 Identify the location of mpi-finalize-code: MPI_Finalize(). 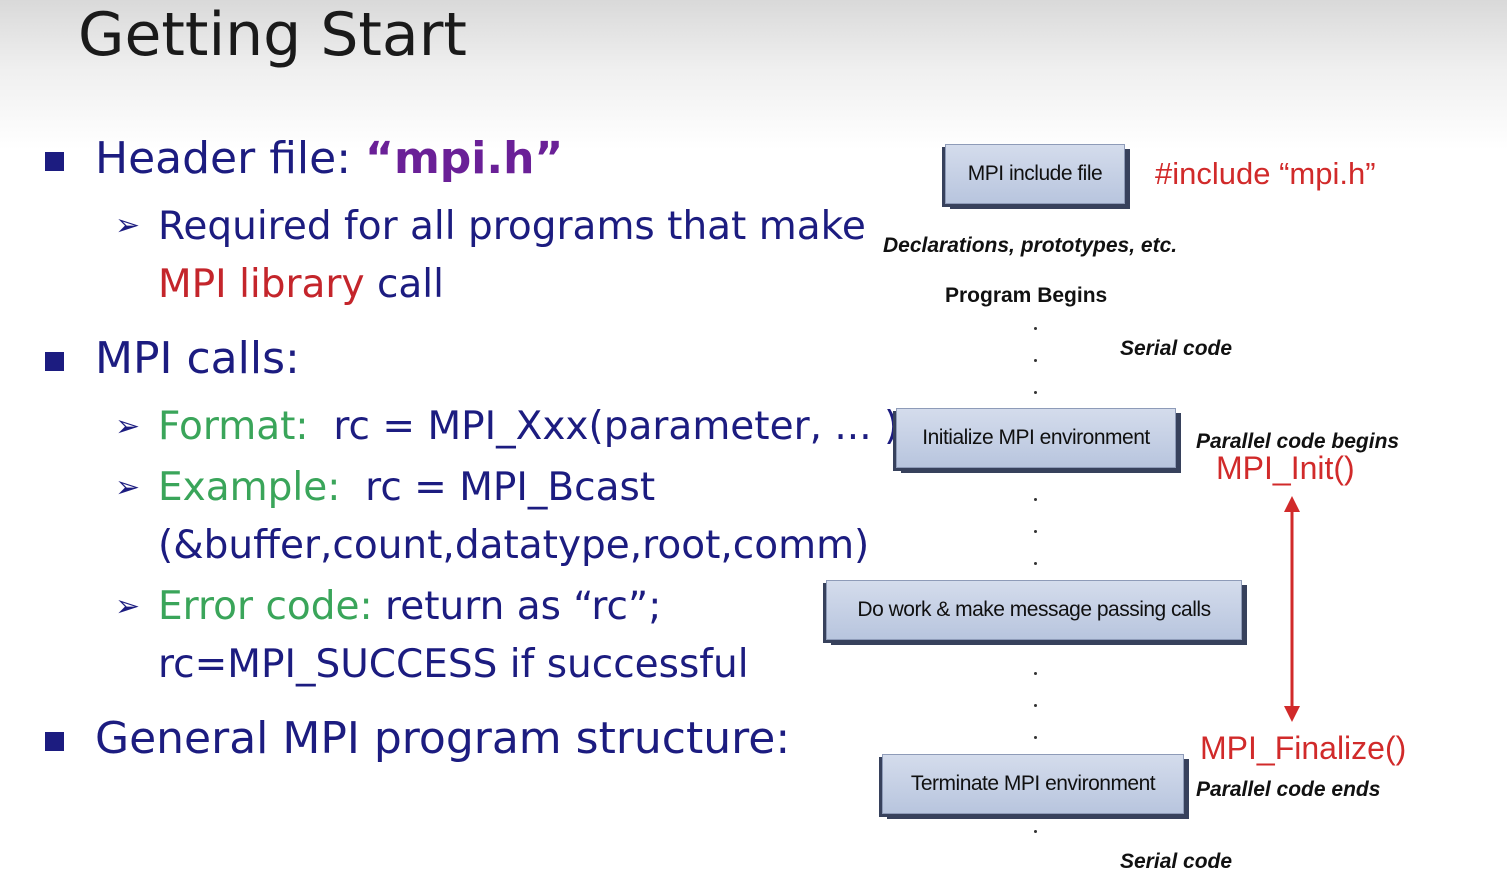
(1303, 748).